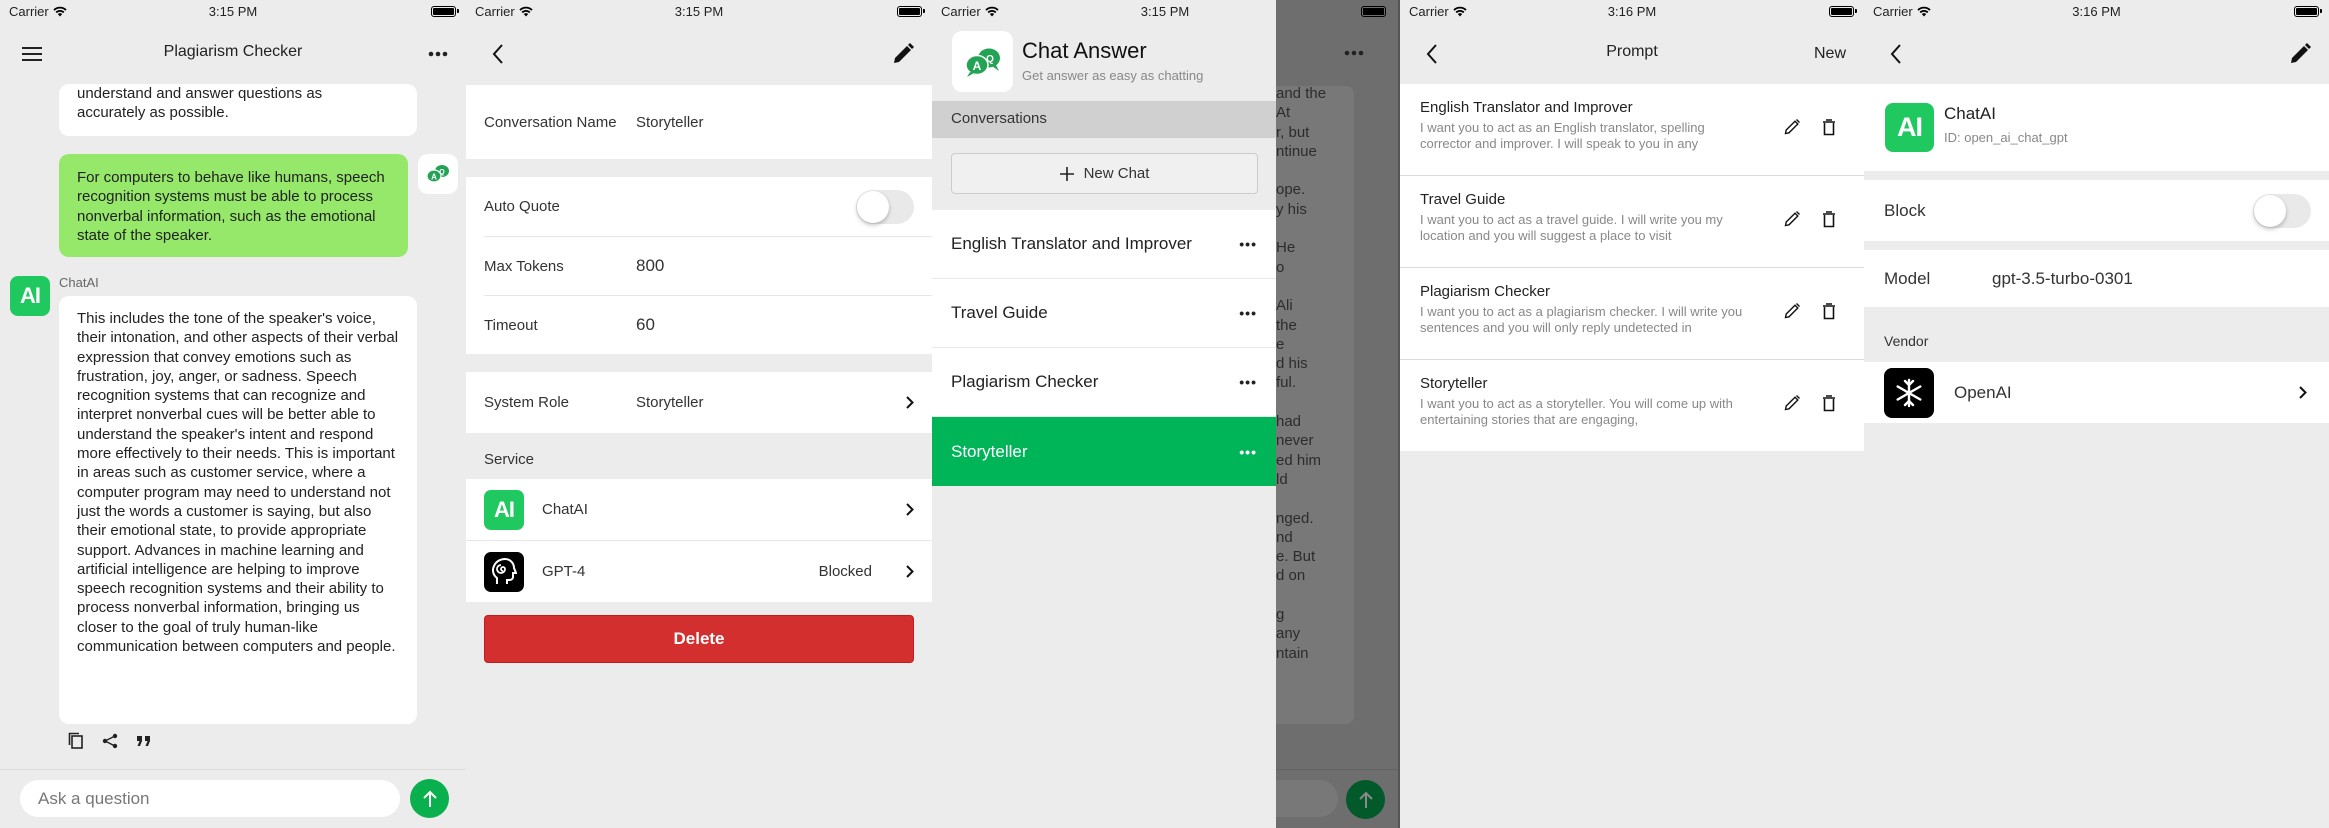  Describe the element at coordinates (1071, 243) in the screenshot. I see `conversation-name: English Translator and Improver` at that location.